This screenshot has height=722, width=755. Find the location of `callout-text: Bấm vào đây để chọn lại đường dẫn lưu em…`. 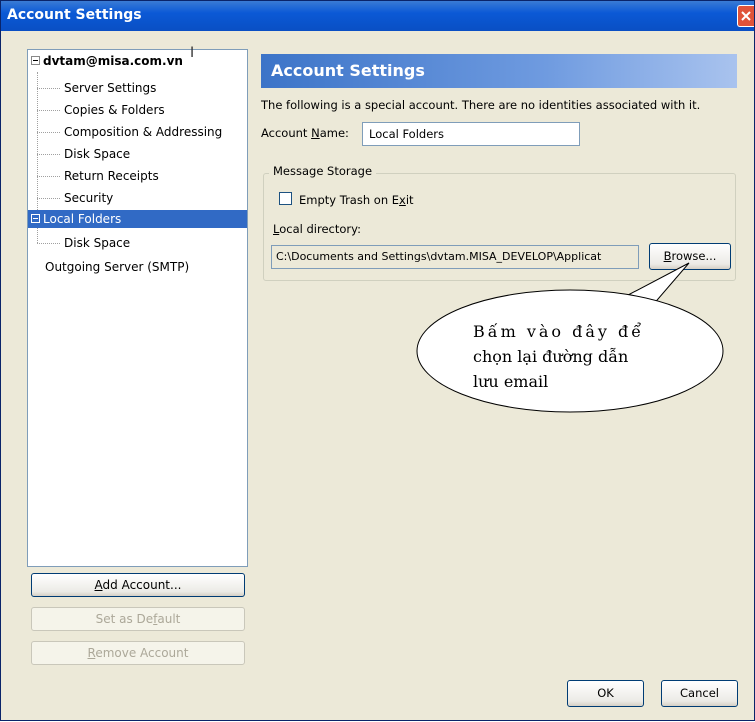

callout-text: Bấm vào đây để chọn lại đường dẫn lưu em… is located at coordinates (578, 356).